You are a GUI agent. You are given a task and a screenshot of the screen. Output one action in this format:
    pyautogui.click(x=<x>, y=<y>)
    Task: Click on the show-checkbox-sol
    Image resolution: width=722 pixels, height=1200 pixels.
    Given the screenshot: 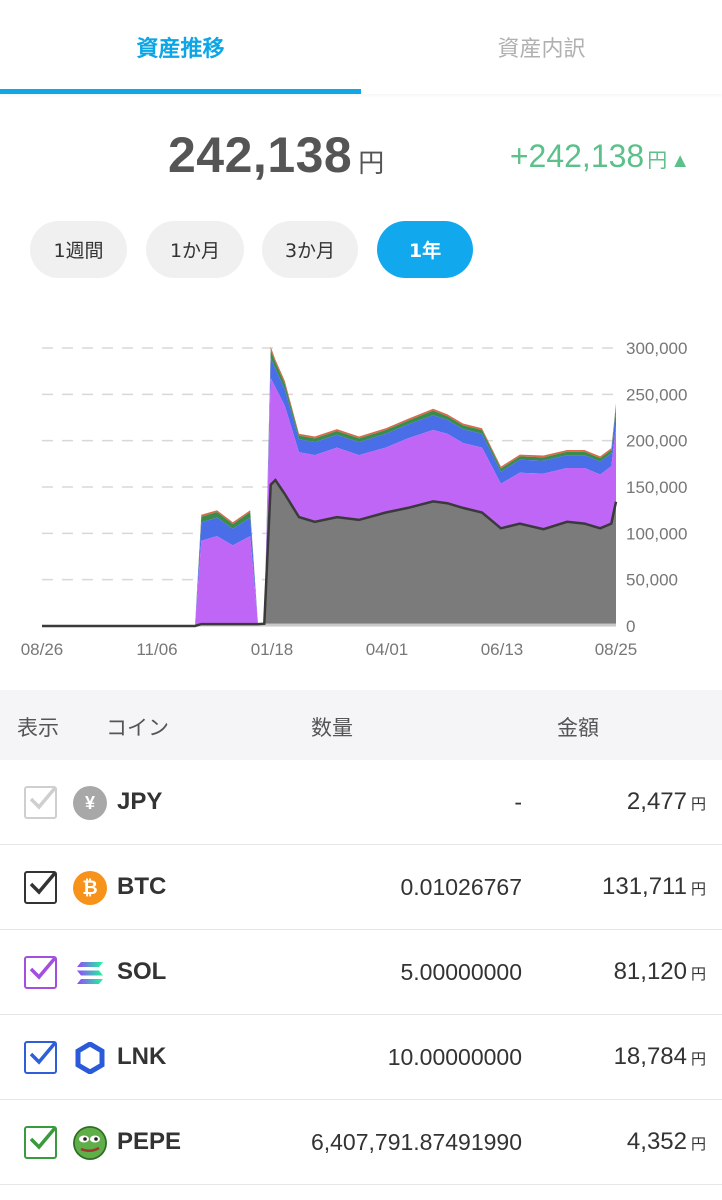 What is the action you would take?
    pyautogui.click(x=40, y=972)
    